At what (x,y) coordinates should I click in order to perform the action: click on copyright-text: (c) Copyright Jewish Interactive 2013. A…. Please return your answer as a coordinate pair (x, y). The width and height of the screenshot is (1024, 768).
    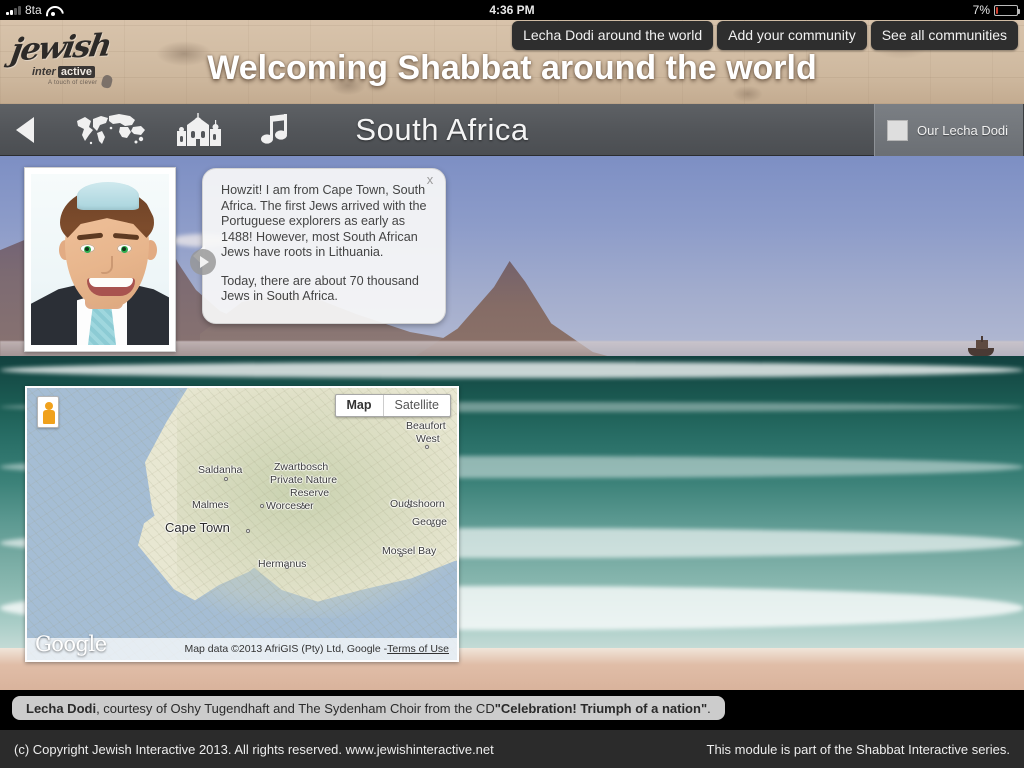
    Looking at the image, I should click on (254, 749).